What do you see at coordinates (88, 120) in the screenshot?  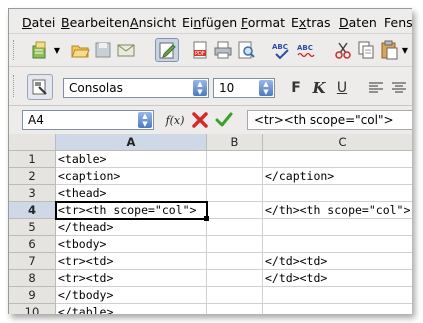 I see `name-box: A4 ▲ ▼` at bounding box center [88, 120].